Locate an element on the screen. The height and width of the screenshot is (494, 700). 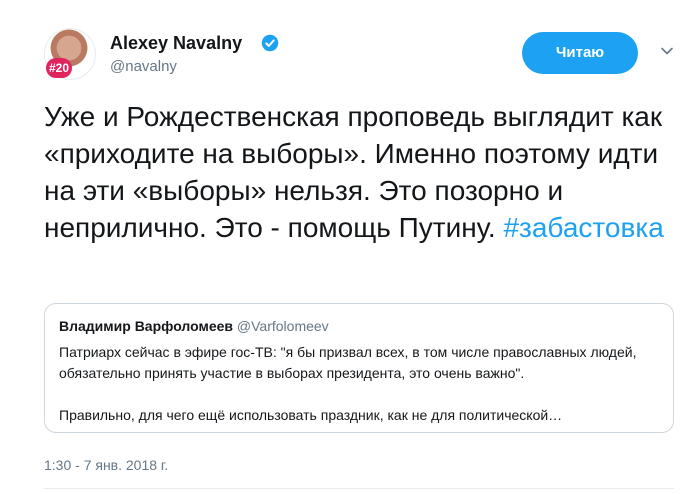
divider is located at coordinates (359, 488).